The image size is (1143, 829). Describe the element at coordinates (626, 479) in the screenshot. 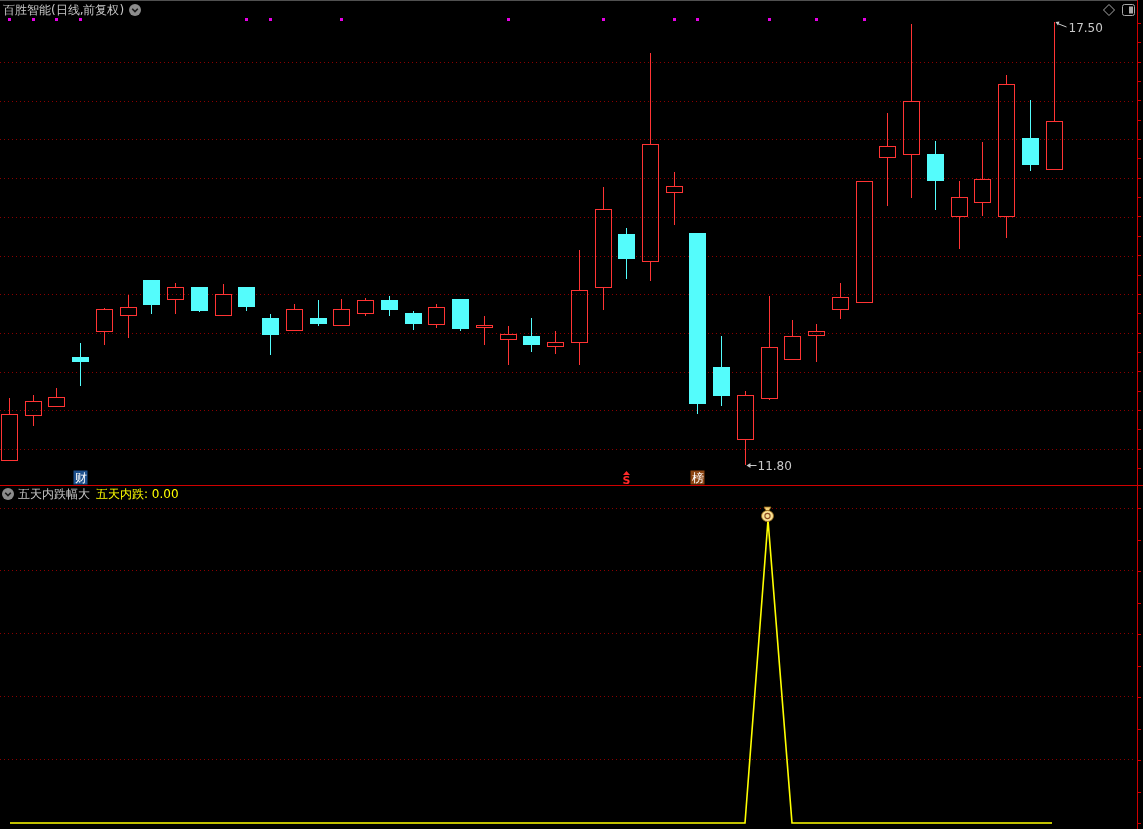

I see `signal-label: S` at that location.